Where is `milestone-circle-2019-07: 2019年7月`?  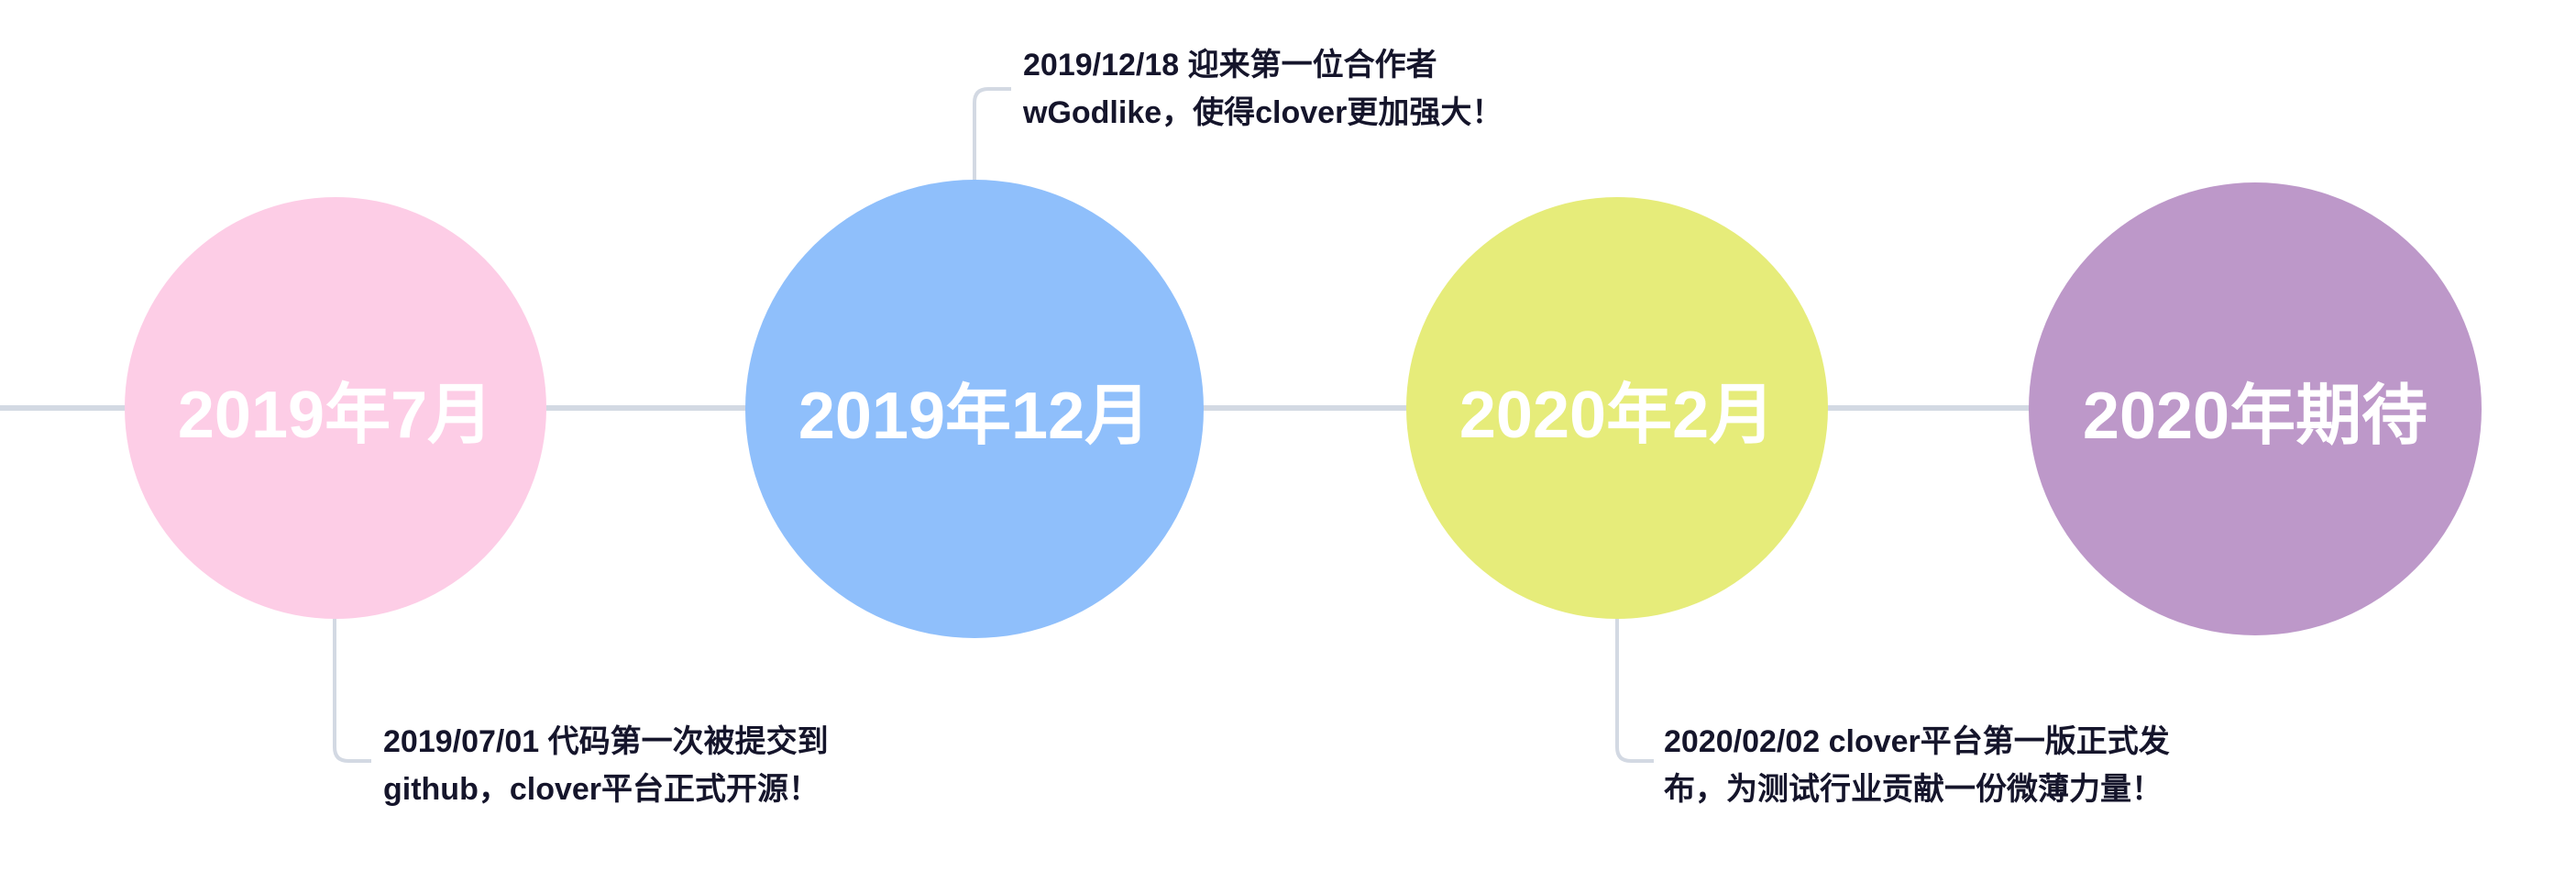
milestone-circle-2019-07: 2019年7月 is located at coordinates (335, 408).